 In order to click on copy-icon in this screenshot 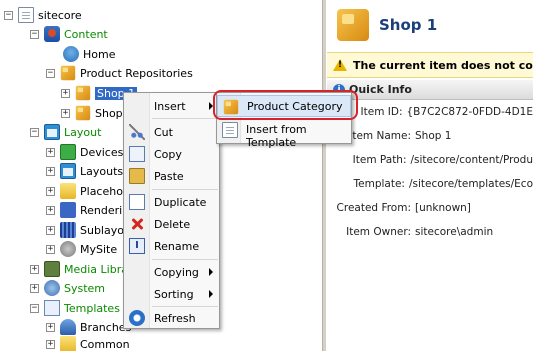, I will do `click(137, 154)`.